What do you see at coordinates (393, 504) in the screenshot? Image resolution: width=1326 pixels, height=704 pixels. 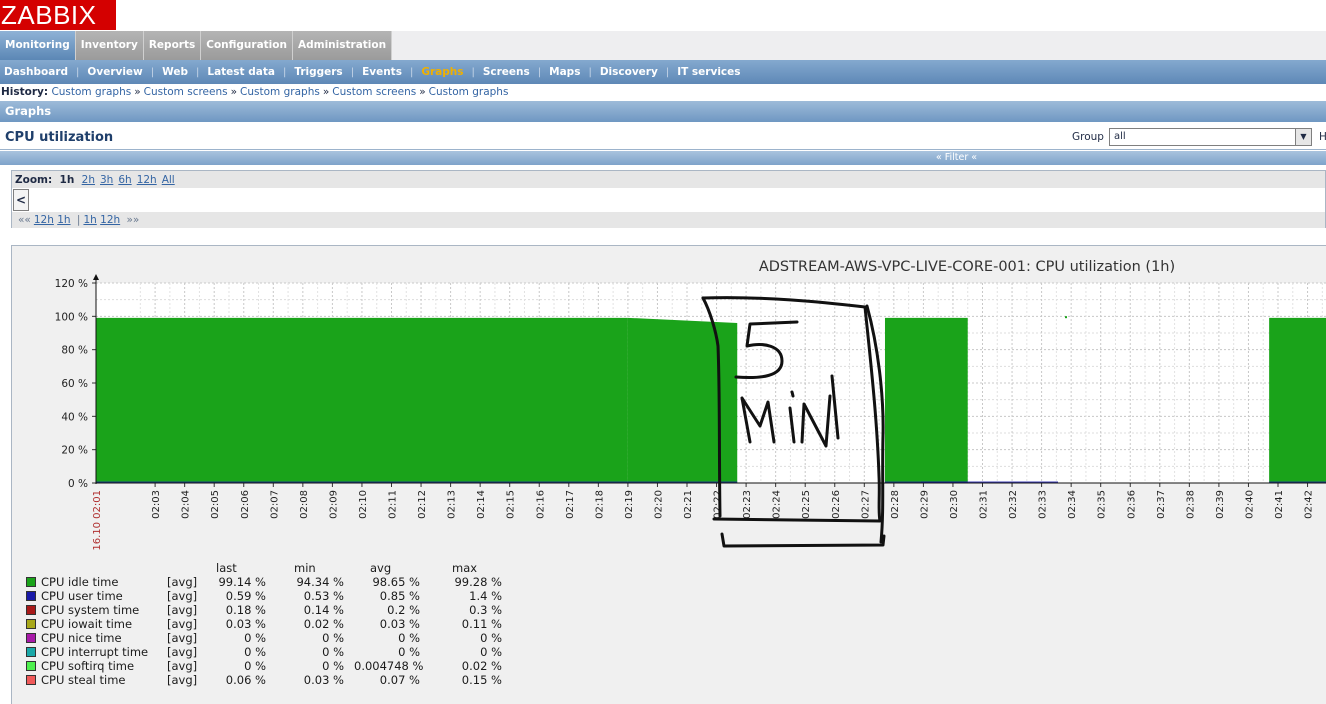 I see `x-tick-label: 02:11` at bounding box center [393, 504].